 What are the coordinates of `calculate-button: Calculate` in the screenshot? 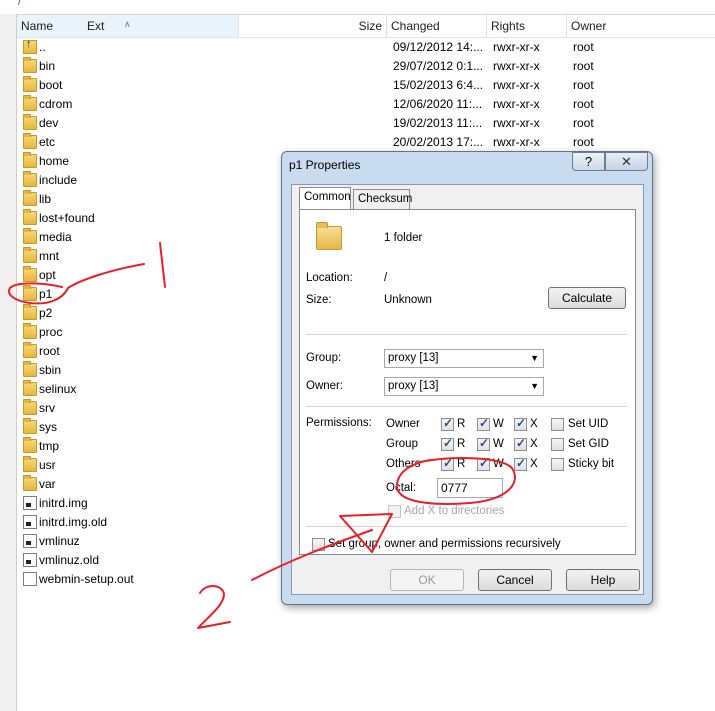 It's located at (587, 298).